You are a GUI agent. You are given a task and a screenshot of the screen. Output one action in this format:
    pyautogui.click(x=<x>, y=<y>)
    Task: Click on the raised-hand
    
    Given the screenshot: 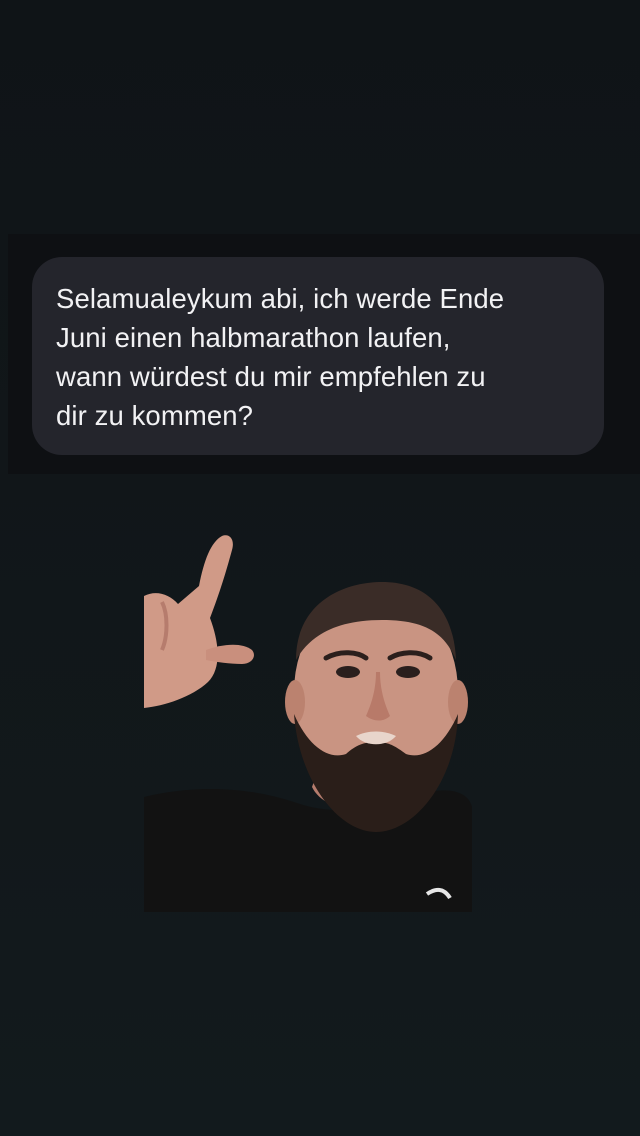 What is the action you would take?
    pyautogui.click(x=188, y=621)
    